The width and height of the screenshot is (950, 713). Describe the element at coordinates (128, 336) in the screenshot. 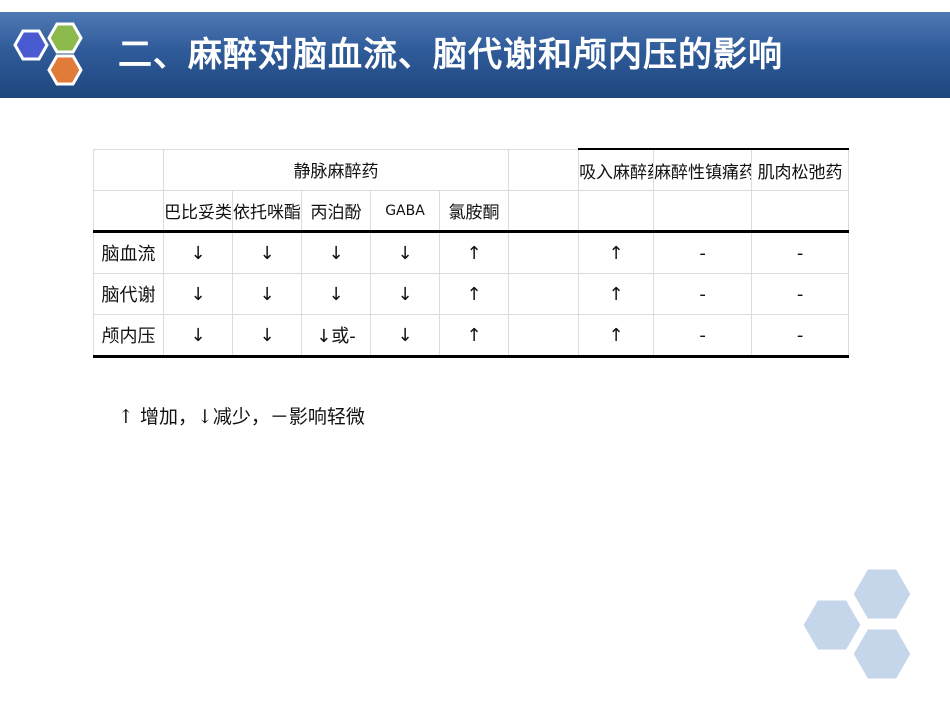

I see `row-label: 颅内压` at that location.